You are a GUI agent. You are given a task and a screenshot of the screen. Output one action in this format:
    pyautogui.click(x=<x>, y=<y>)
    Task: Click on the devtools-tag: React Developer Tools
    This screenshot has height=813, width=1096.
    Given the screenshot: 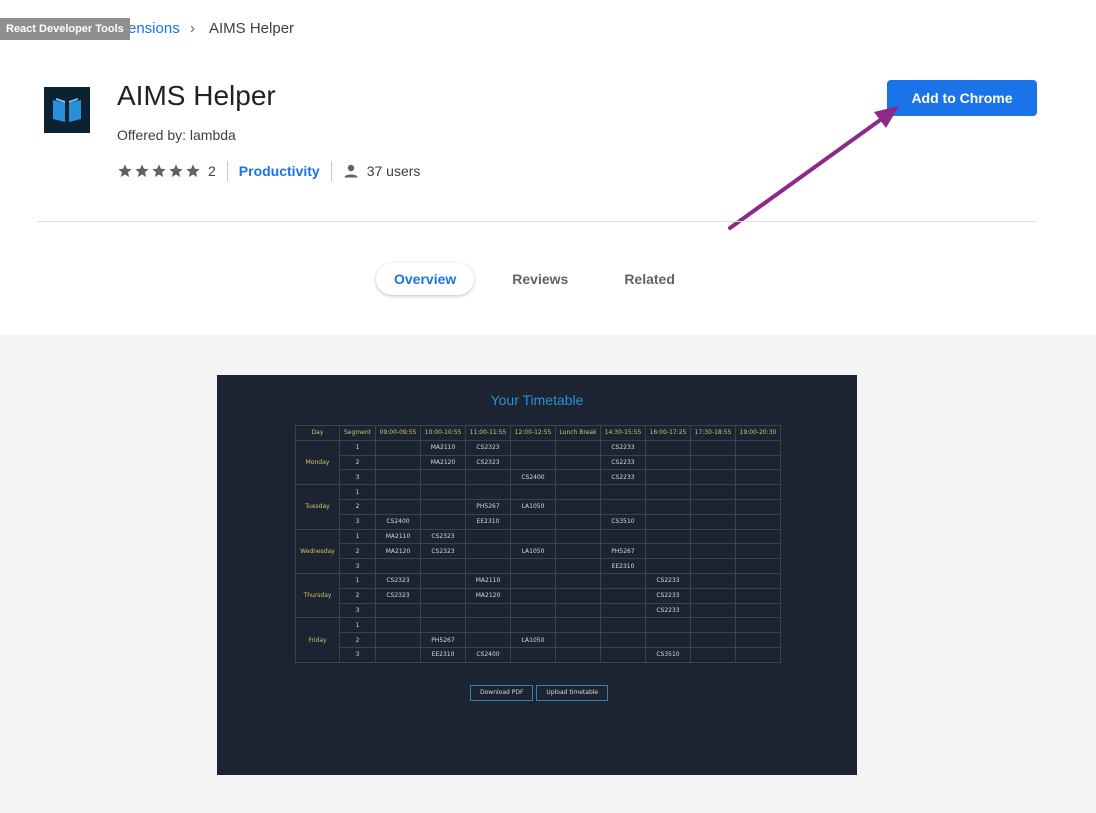 What is the action you would take?
    pyautogui.click(x=65, y=29)
    